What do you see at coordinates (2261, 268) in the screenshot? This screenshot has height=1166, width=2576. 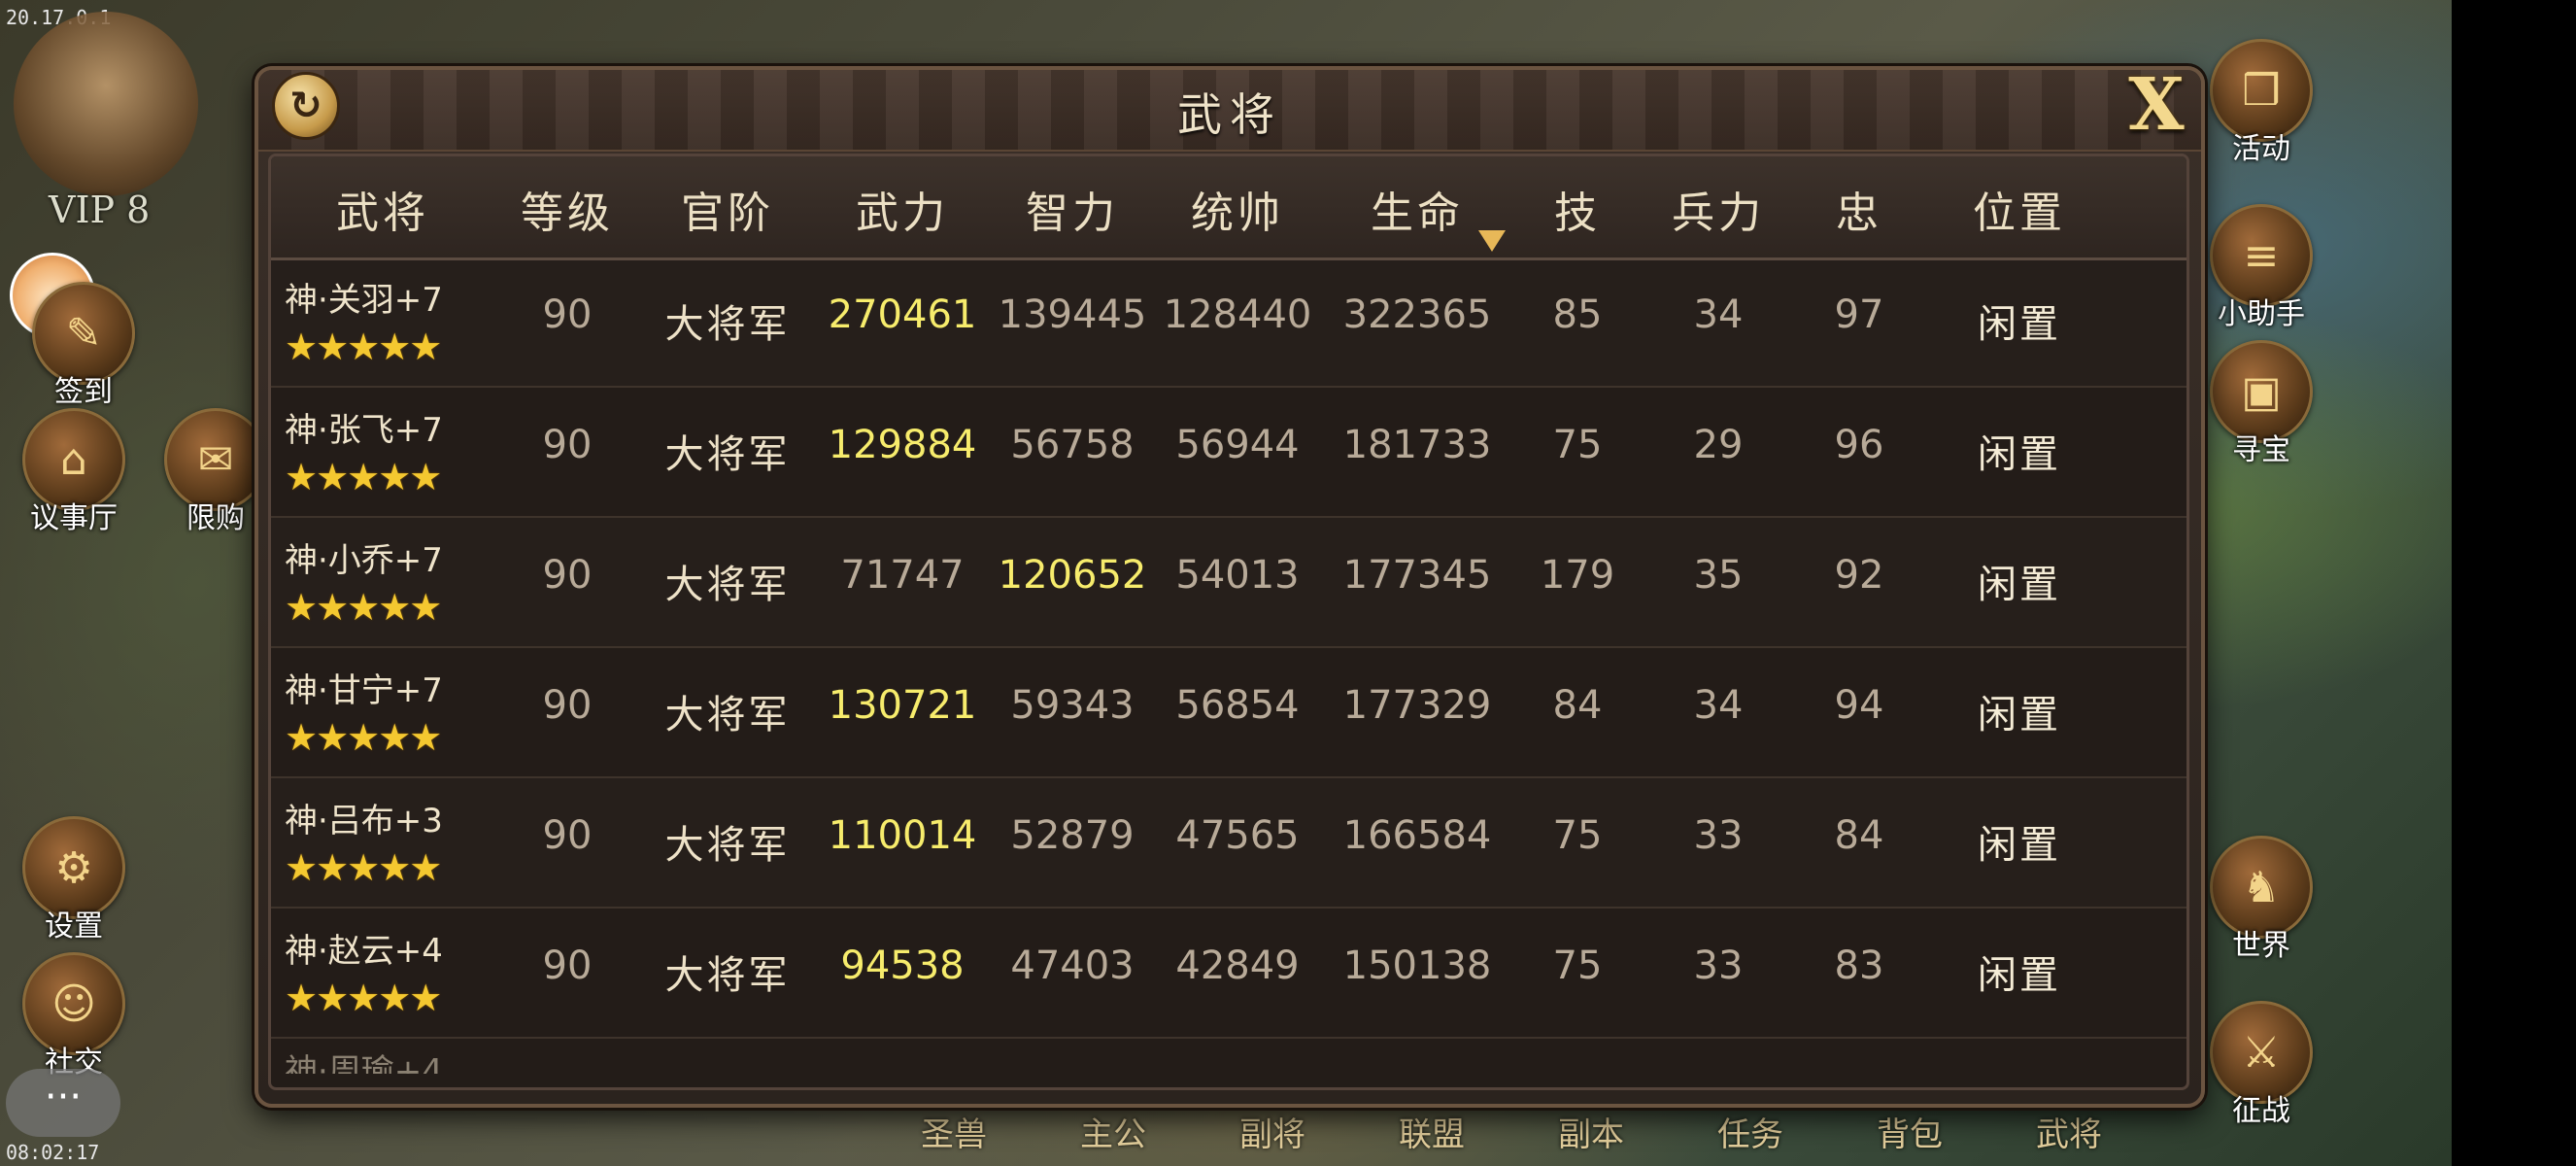 I see `right-button-1: ≡ 小助手` at bounding box center [2261, 268].